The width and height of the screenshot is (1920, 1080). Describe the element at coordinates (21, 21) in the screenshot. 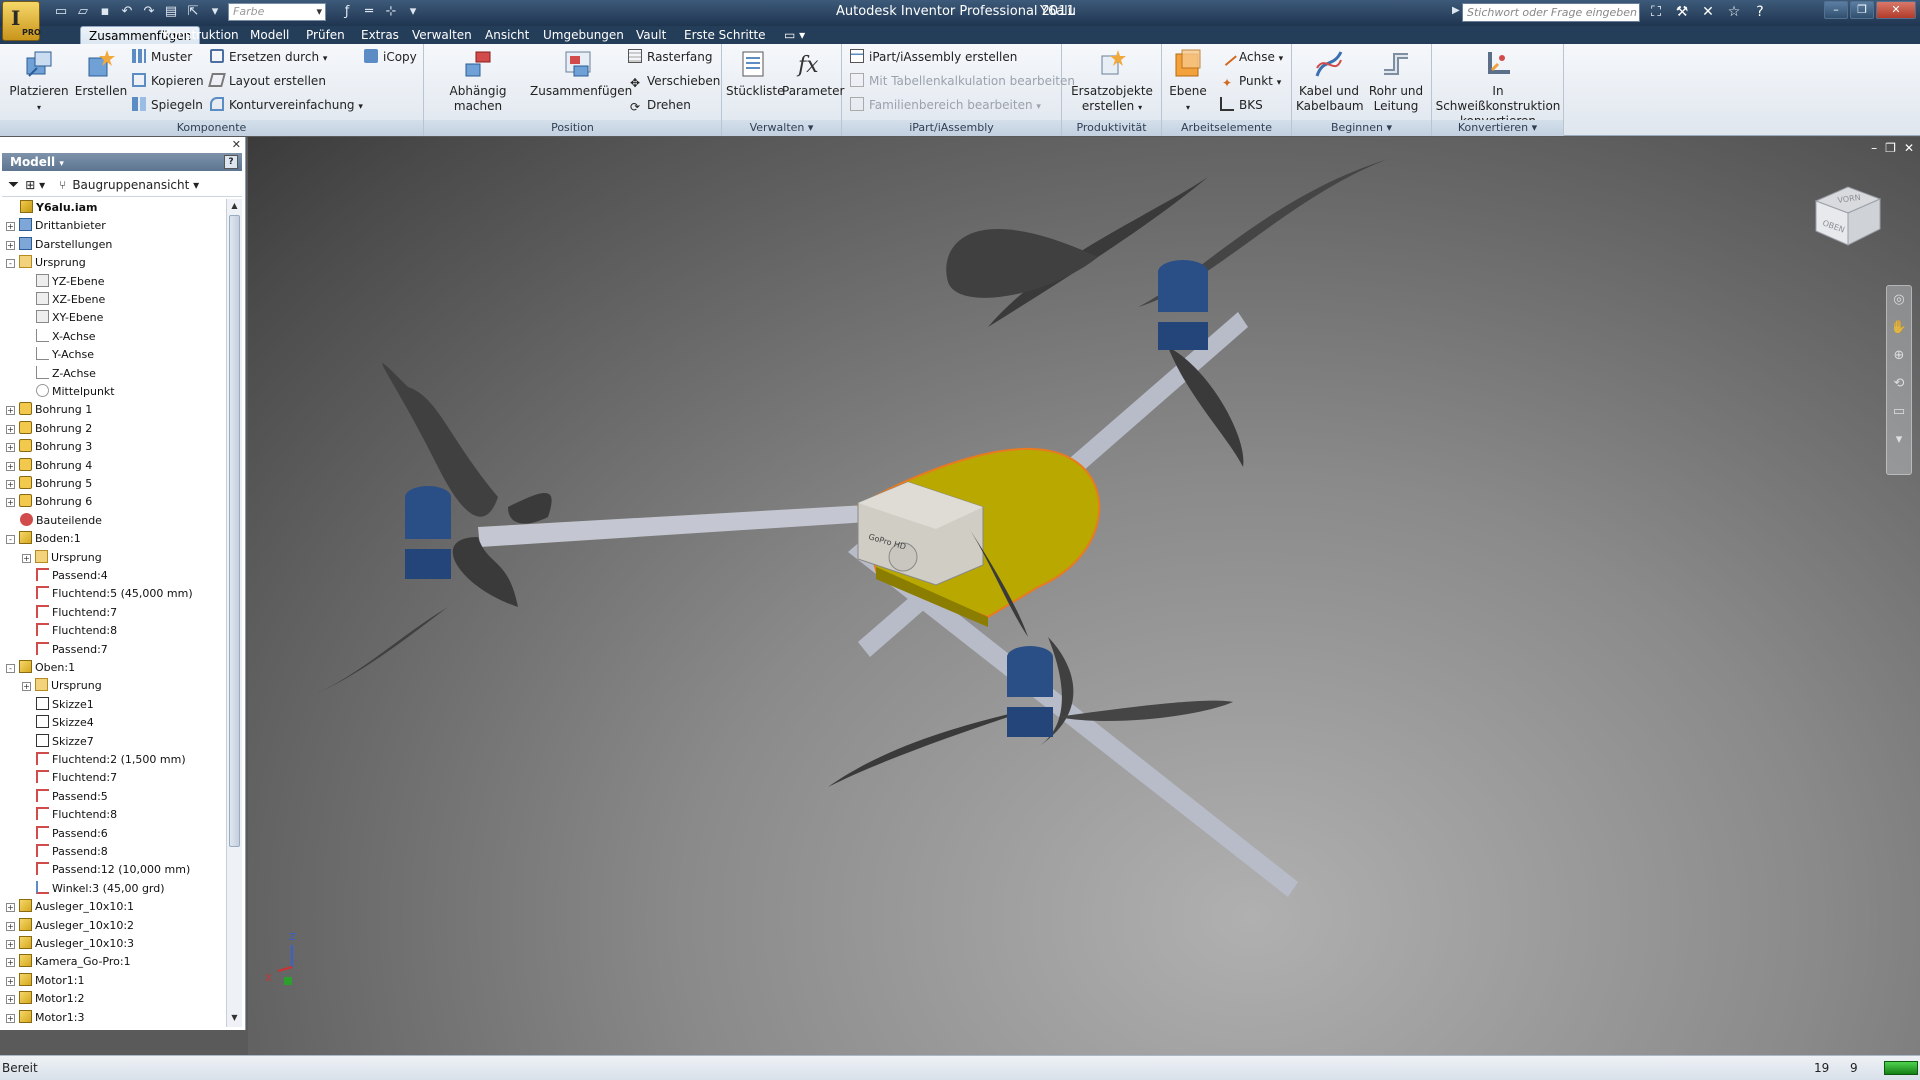

I see `application-menu-button: I PRO` at that location.